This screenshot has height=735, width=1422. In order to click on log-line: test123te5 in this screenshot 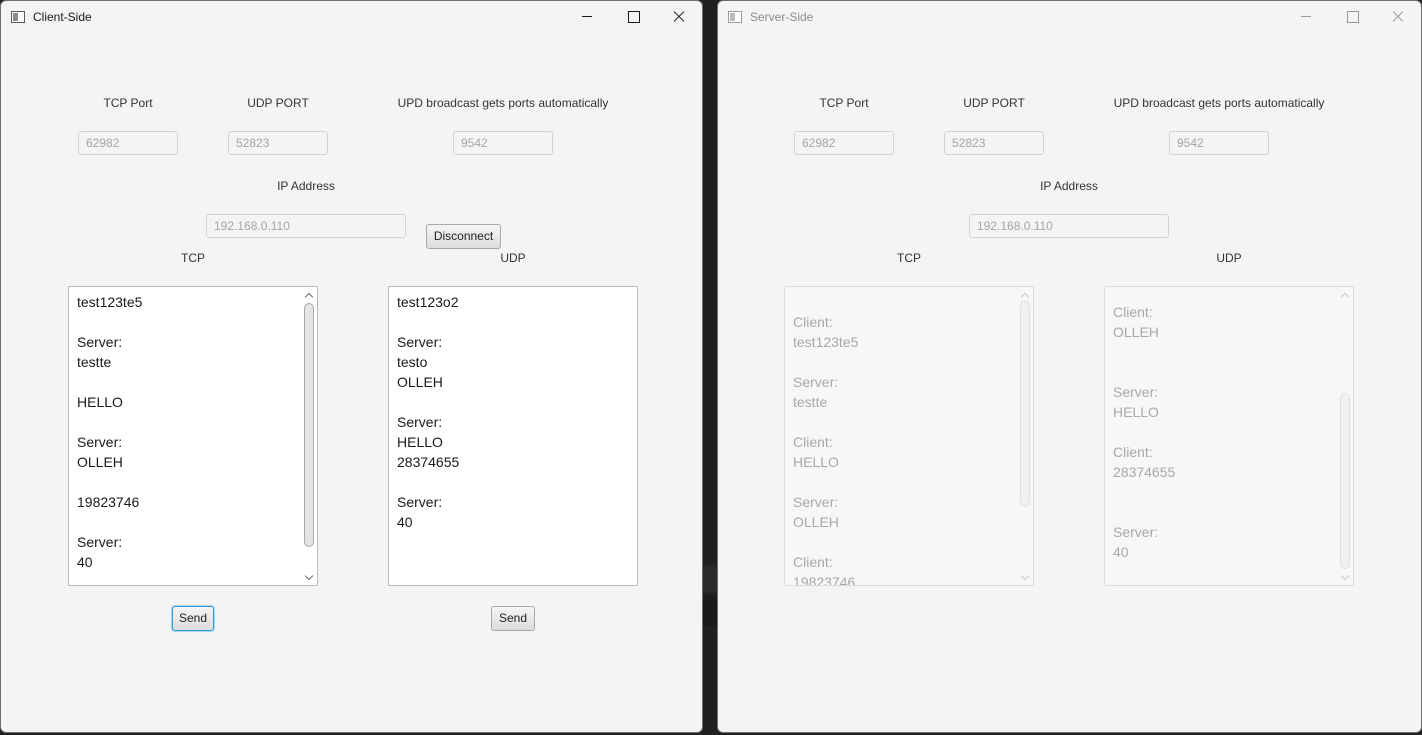, I will do `click(110, 302)`.